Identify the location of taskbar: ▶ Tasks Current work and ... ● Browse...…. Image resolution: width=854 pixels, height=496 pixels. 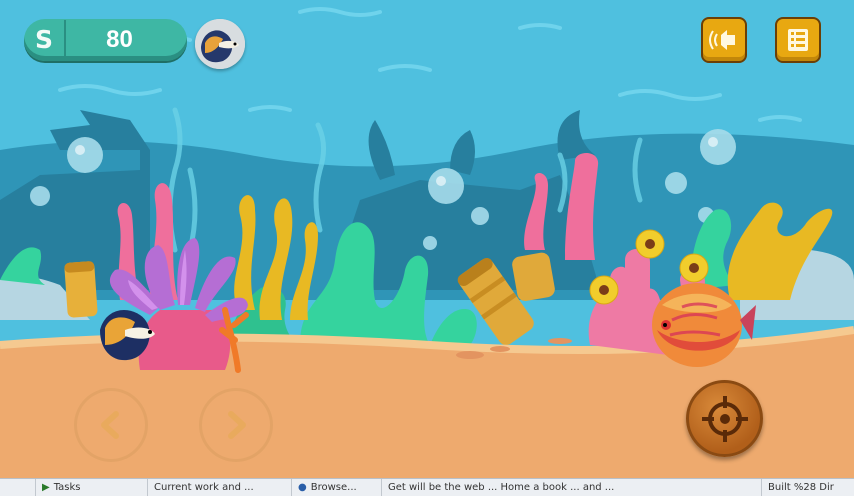
(427, 487).